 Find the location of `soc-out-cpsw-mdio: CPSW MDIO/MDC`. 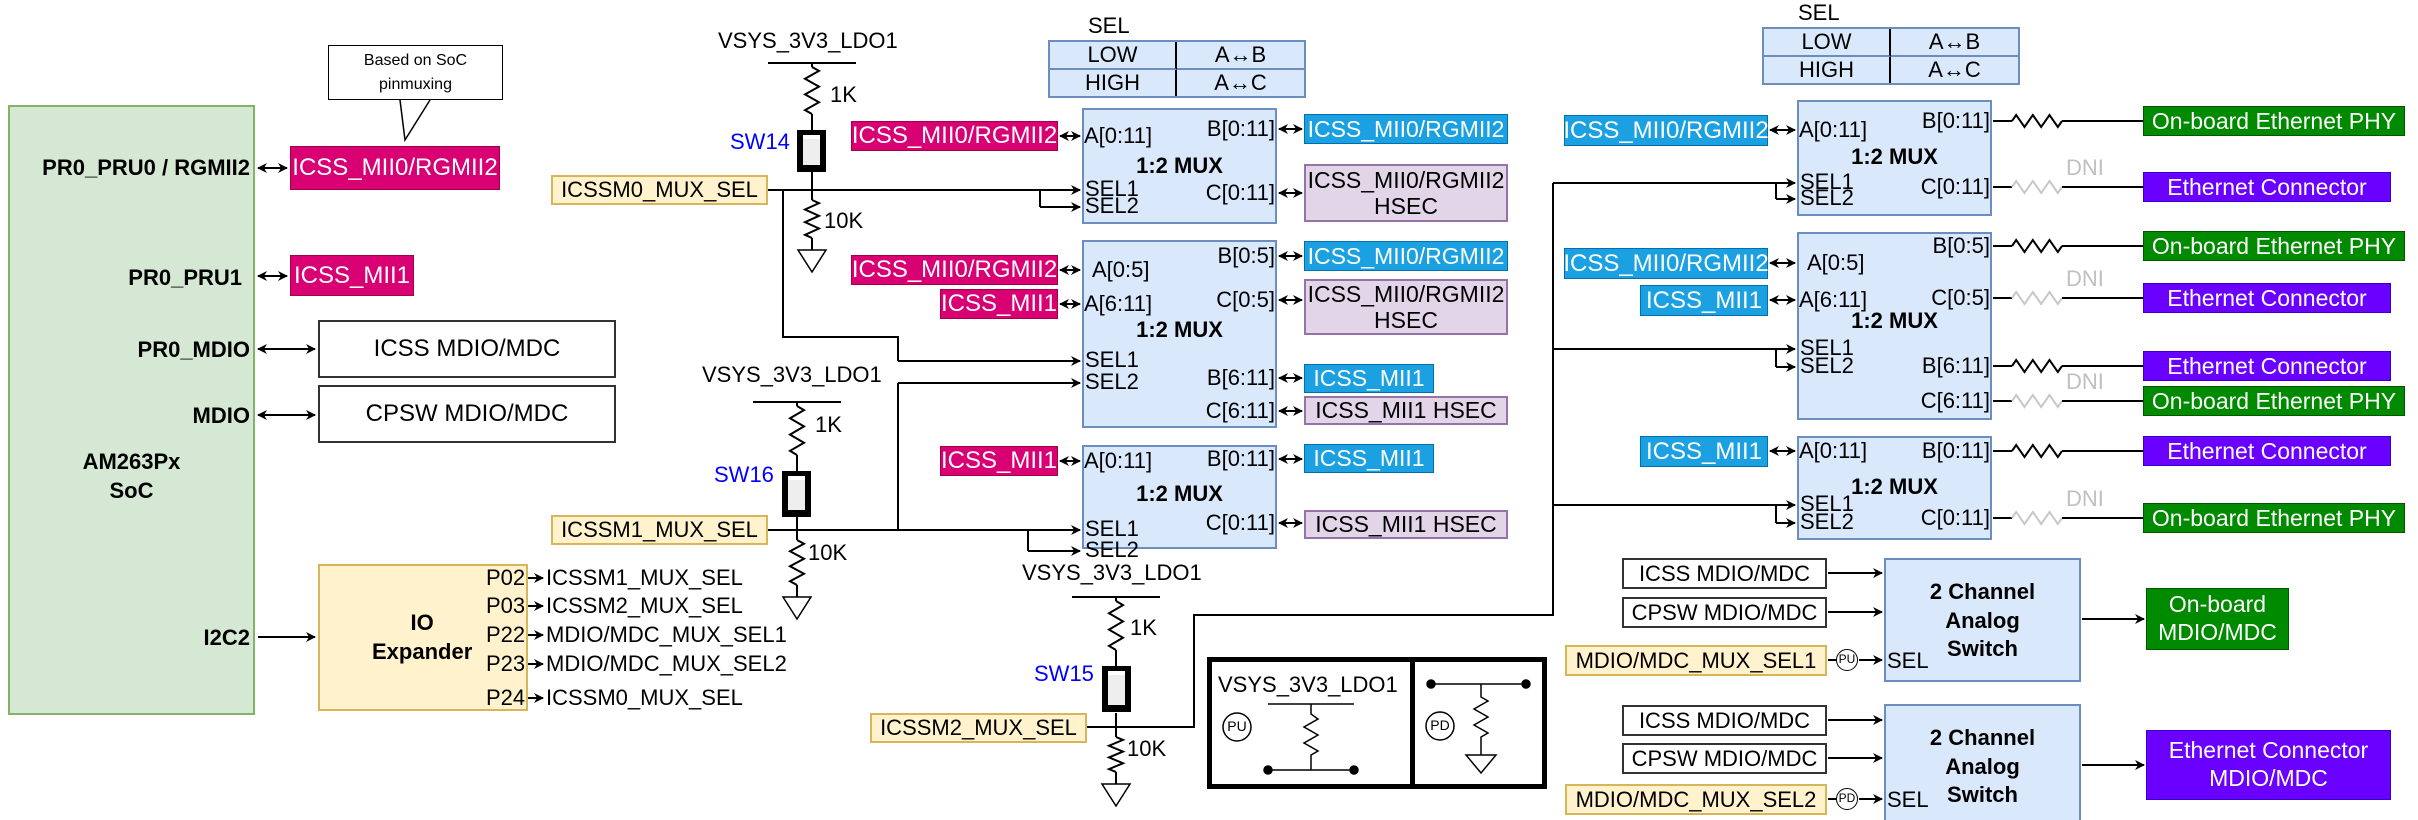

soc-out-cpsw-mdio: CPSW MDIO/MDC is located at coordinates (467, 414).